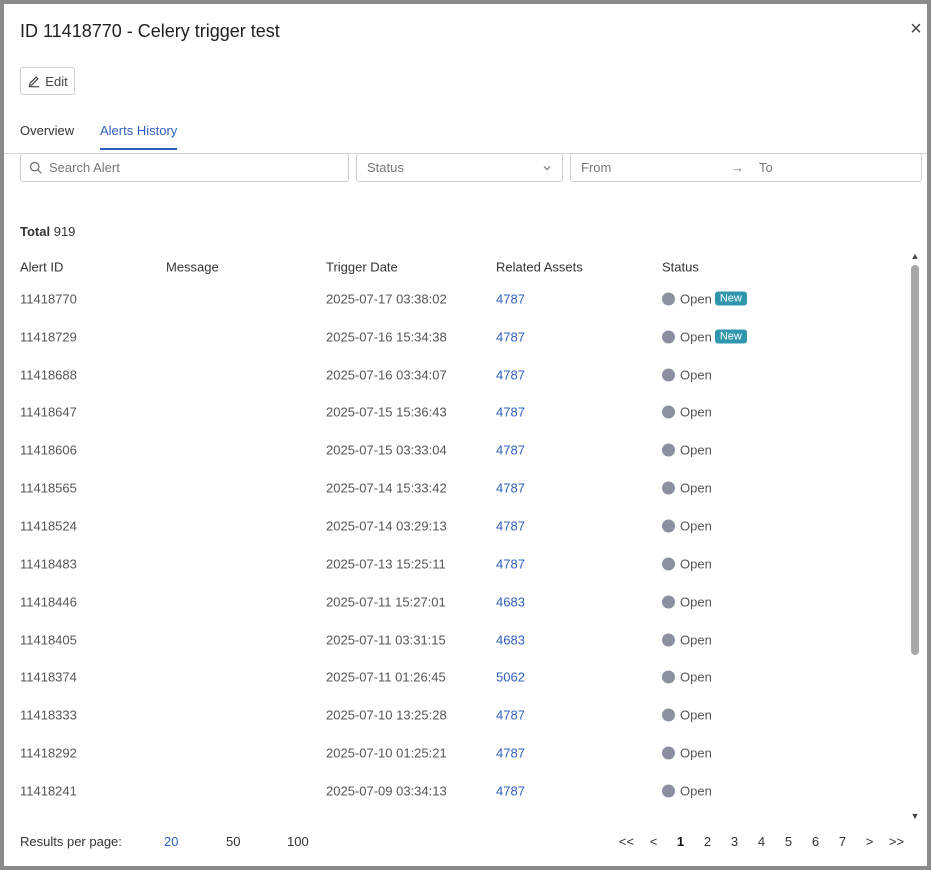  I want to click on edit-pencil-icon, so click(34, 82).